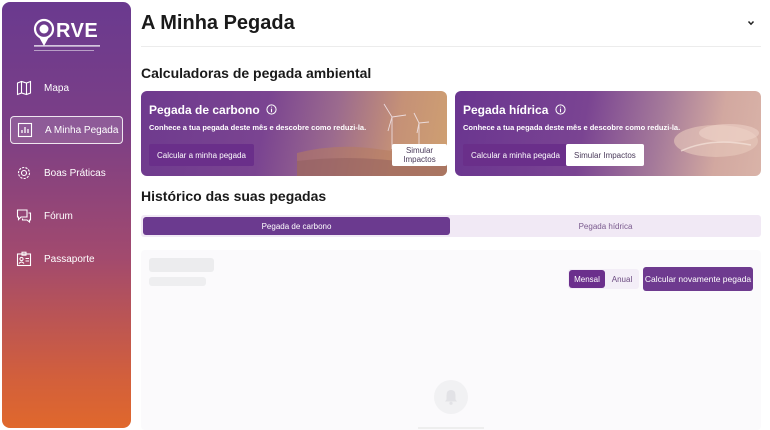 This screenshot has width=770, height=430. Describe the element at coordinates (24, 259) in the screenshot. I see `passport-icon` at that location.